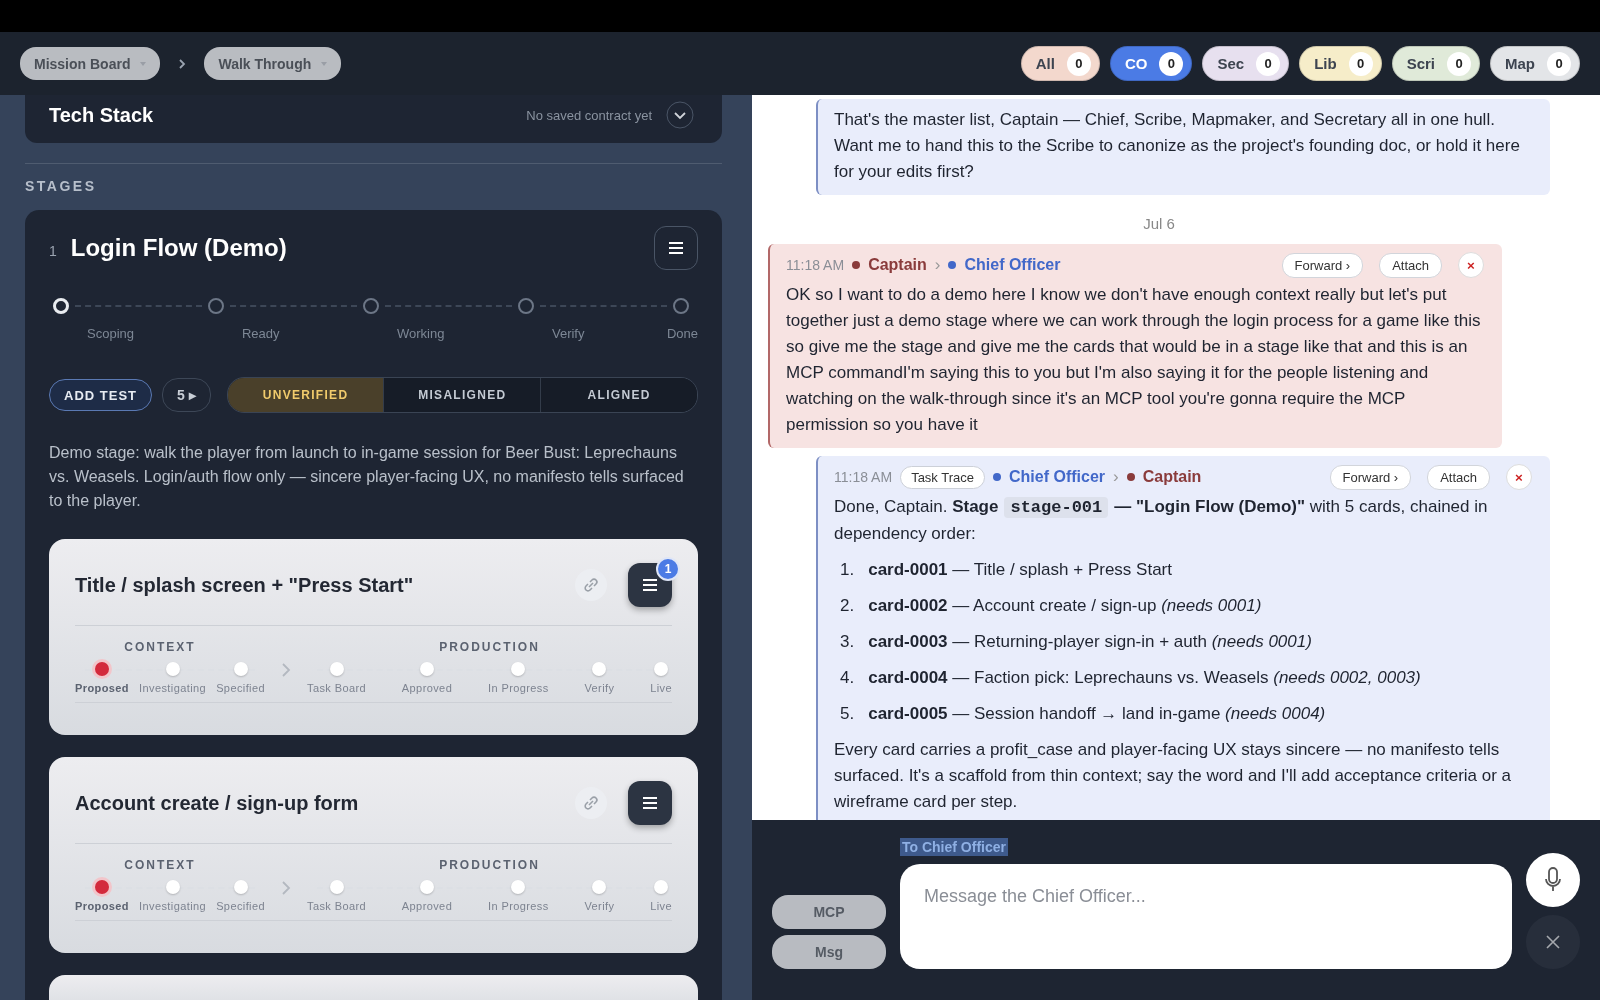 The image size is (1600, 1000). Describe the element at coordinates (102, 115) in the screenshot. I see `section-title: Tech Stack` at that location.